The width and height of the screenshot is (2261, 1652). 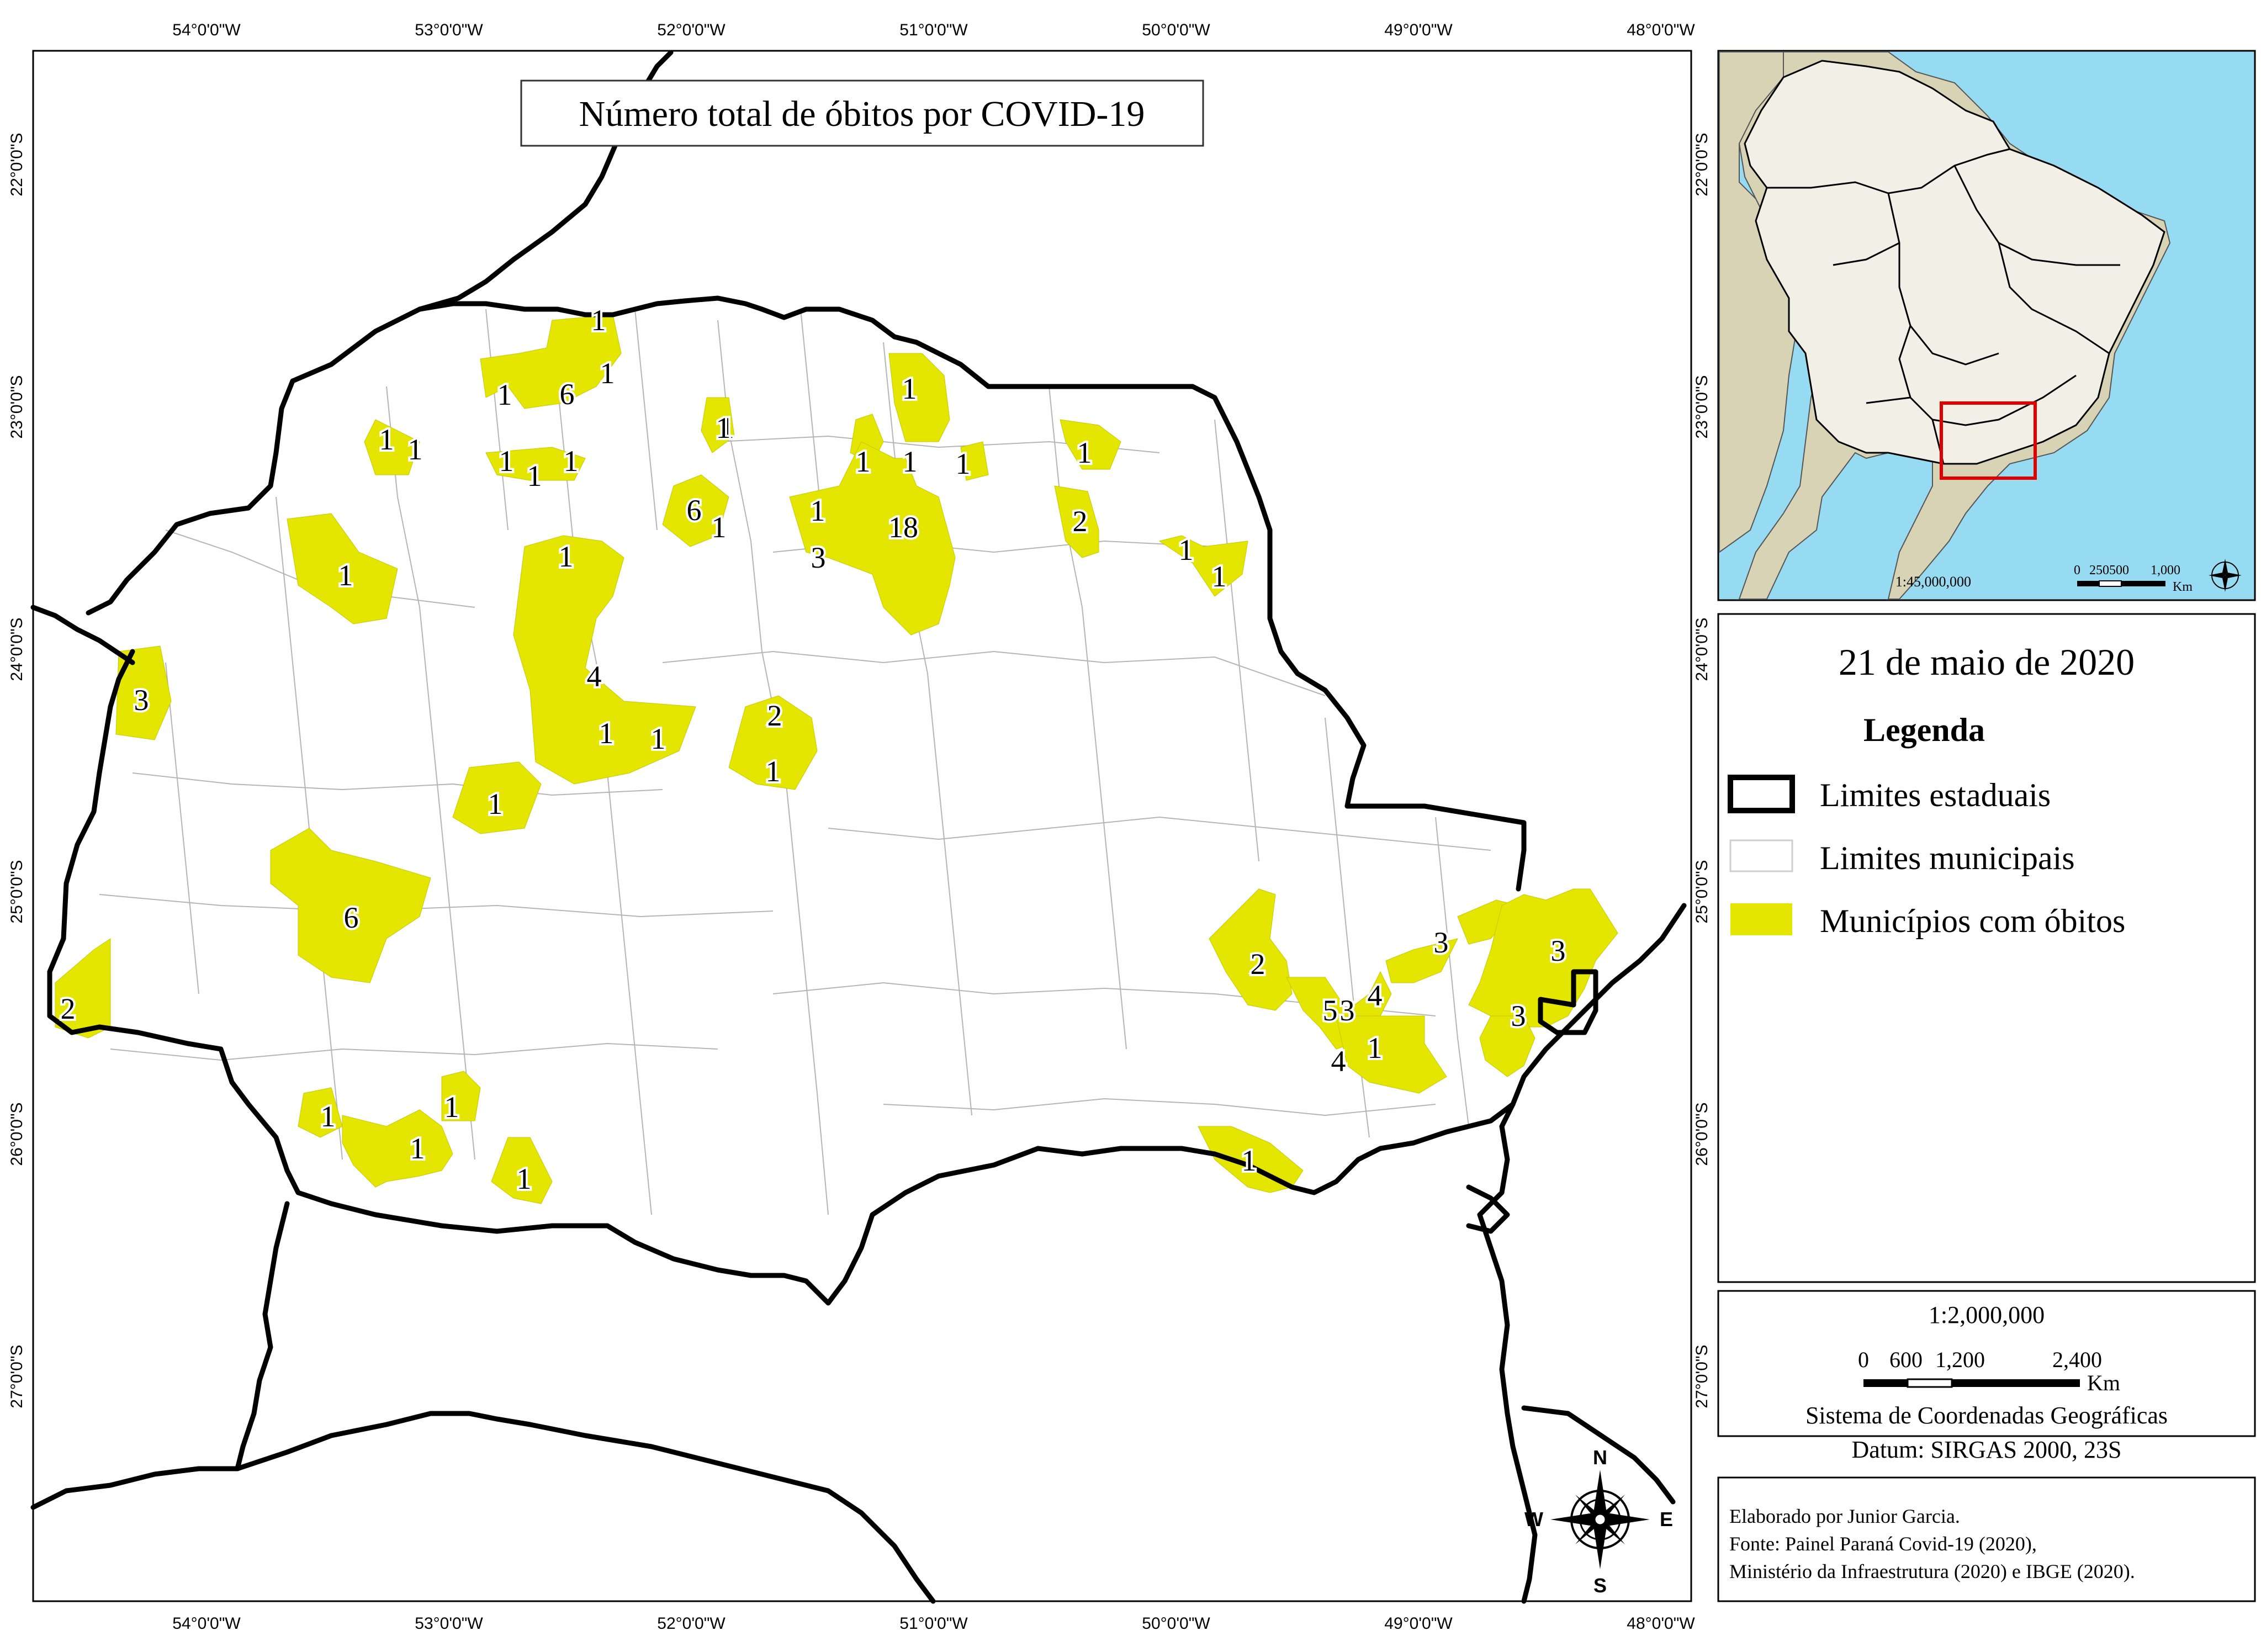 I want to click on scale-tick-2400: 2,400, so click(x=2077, y=1359).